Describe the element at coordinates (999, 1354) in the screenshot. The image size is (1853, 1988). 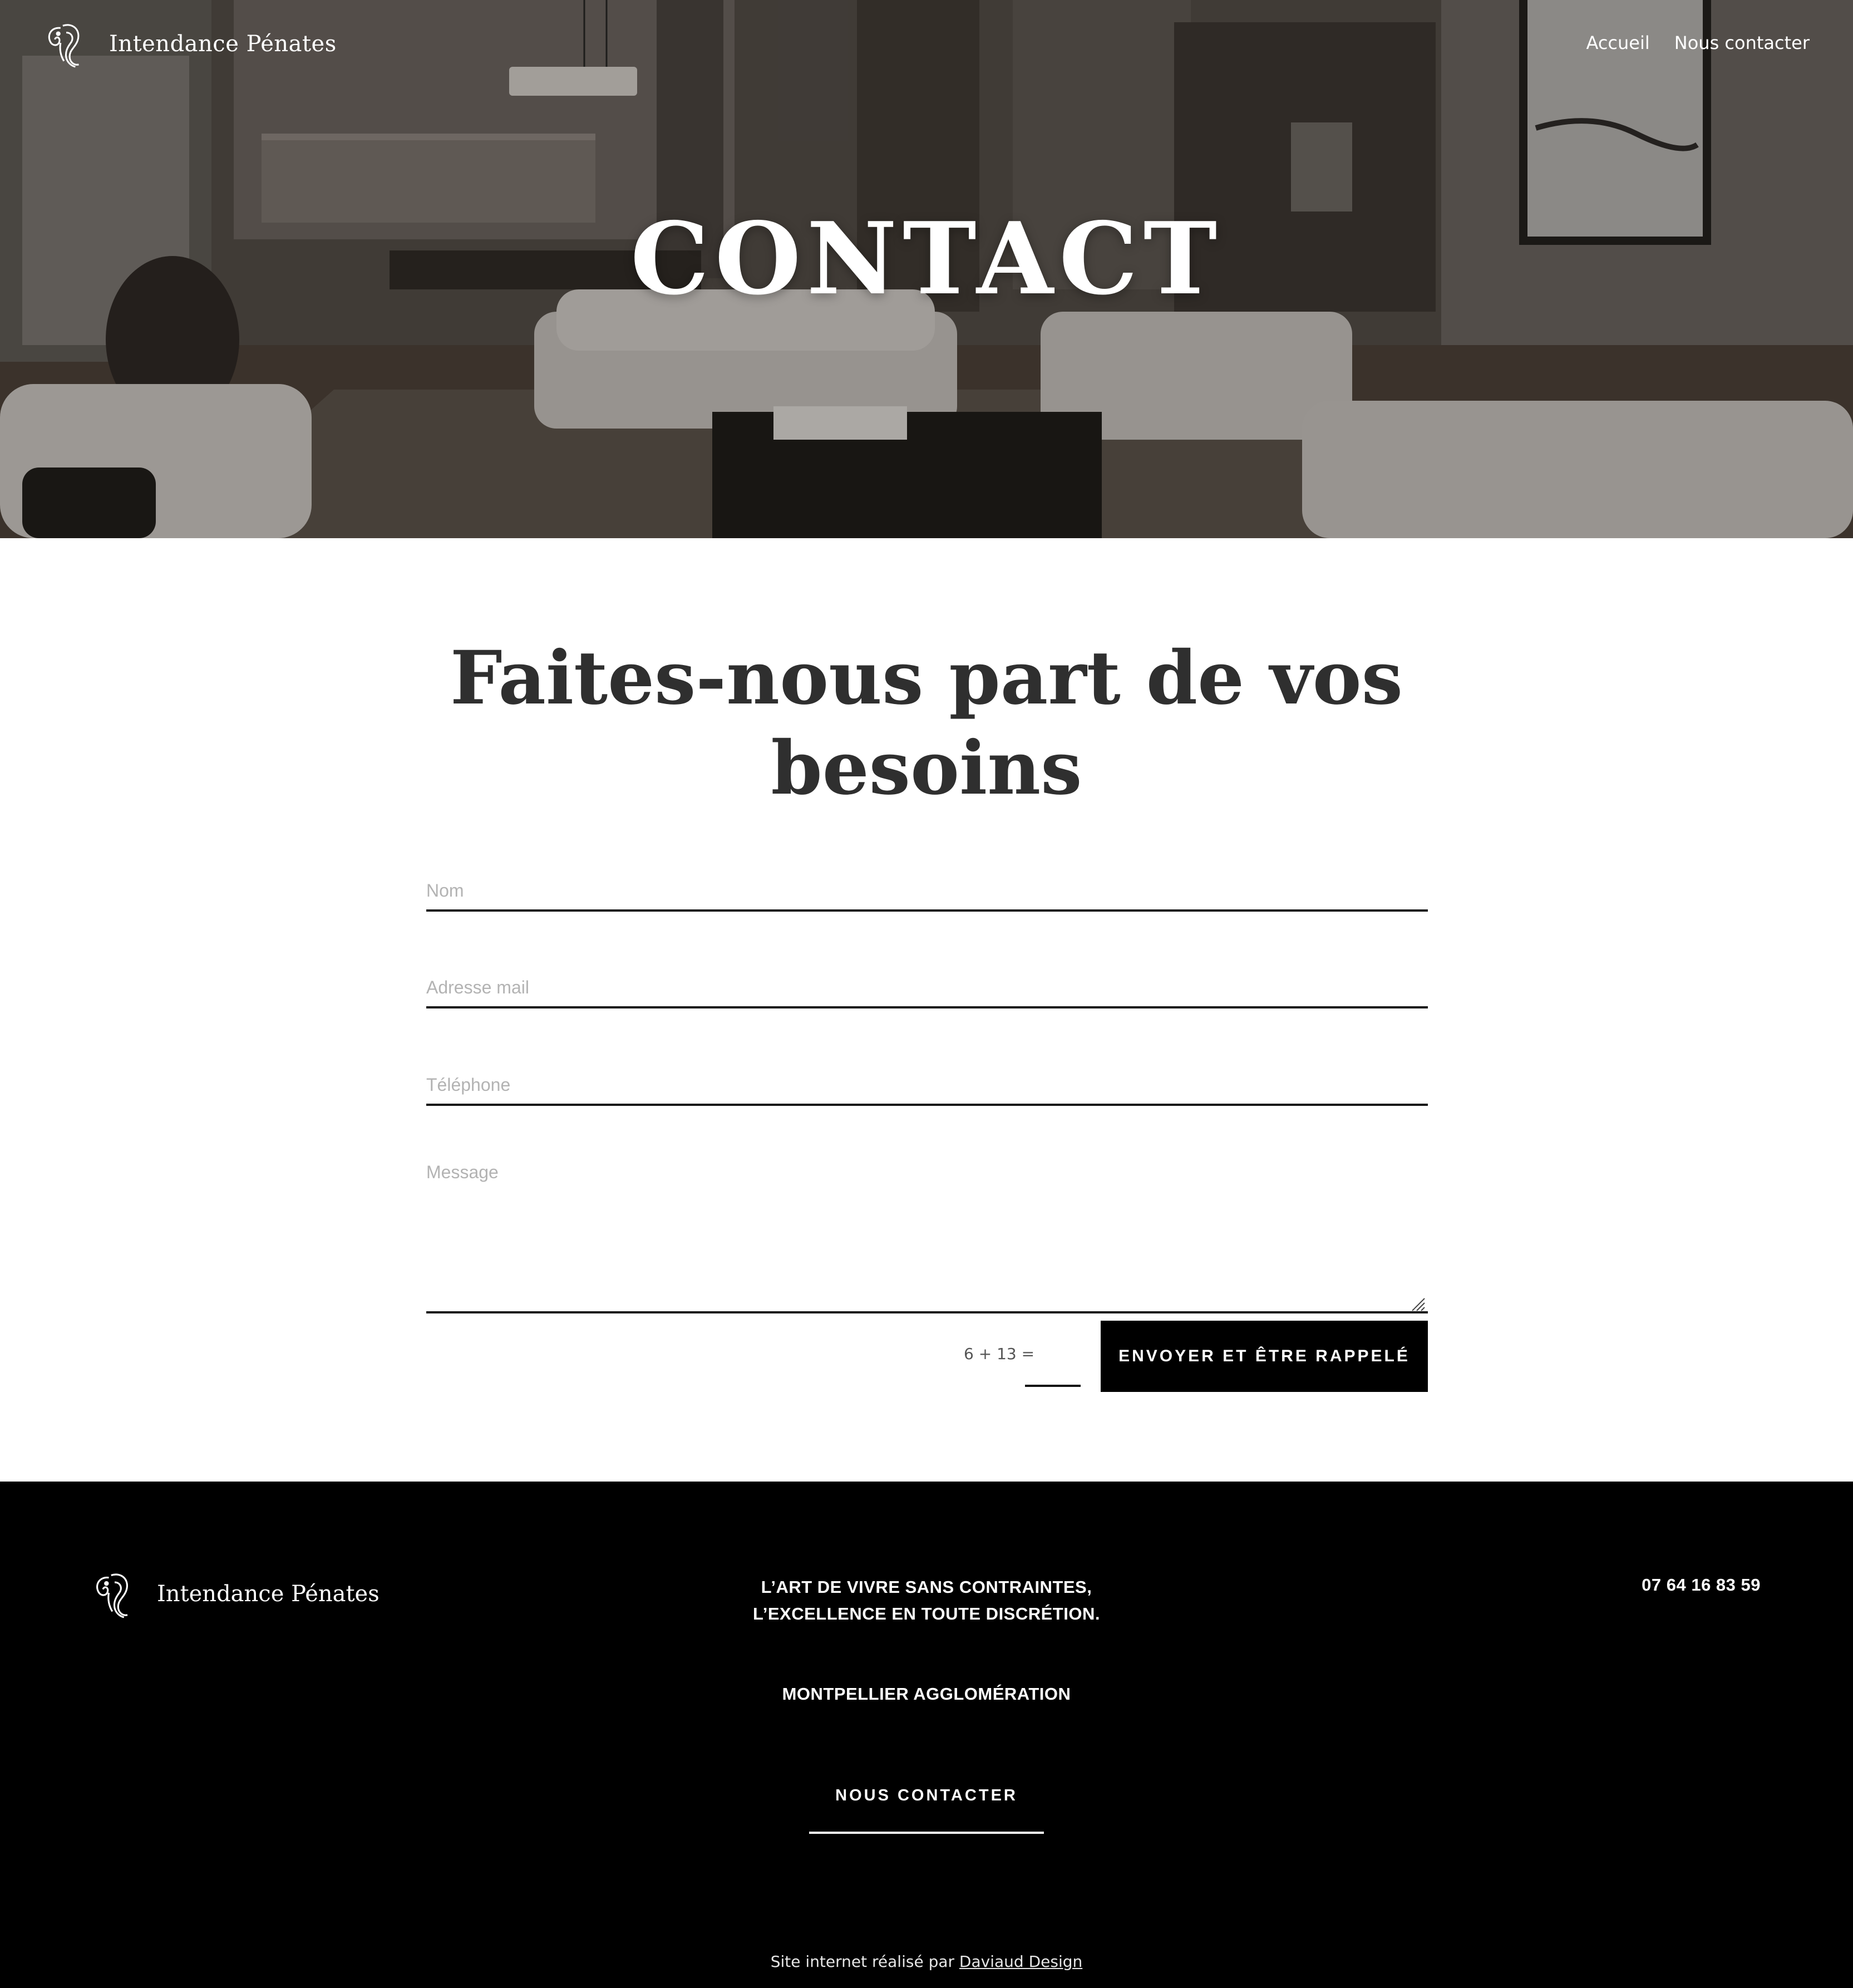
I see `captcha-question: 6 + 13 =` at that location.